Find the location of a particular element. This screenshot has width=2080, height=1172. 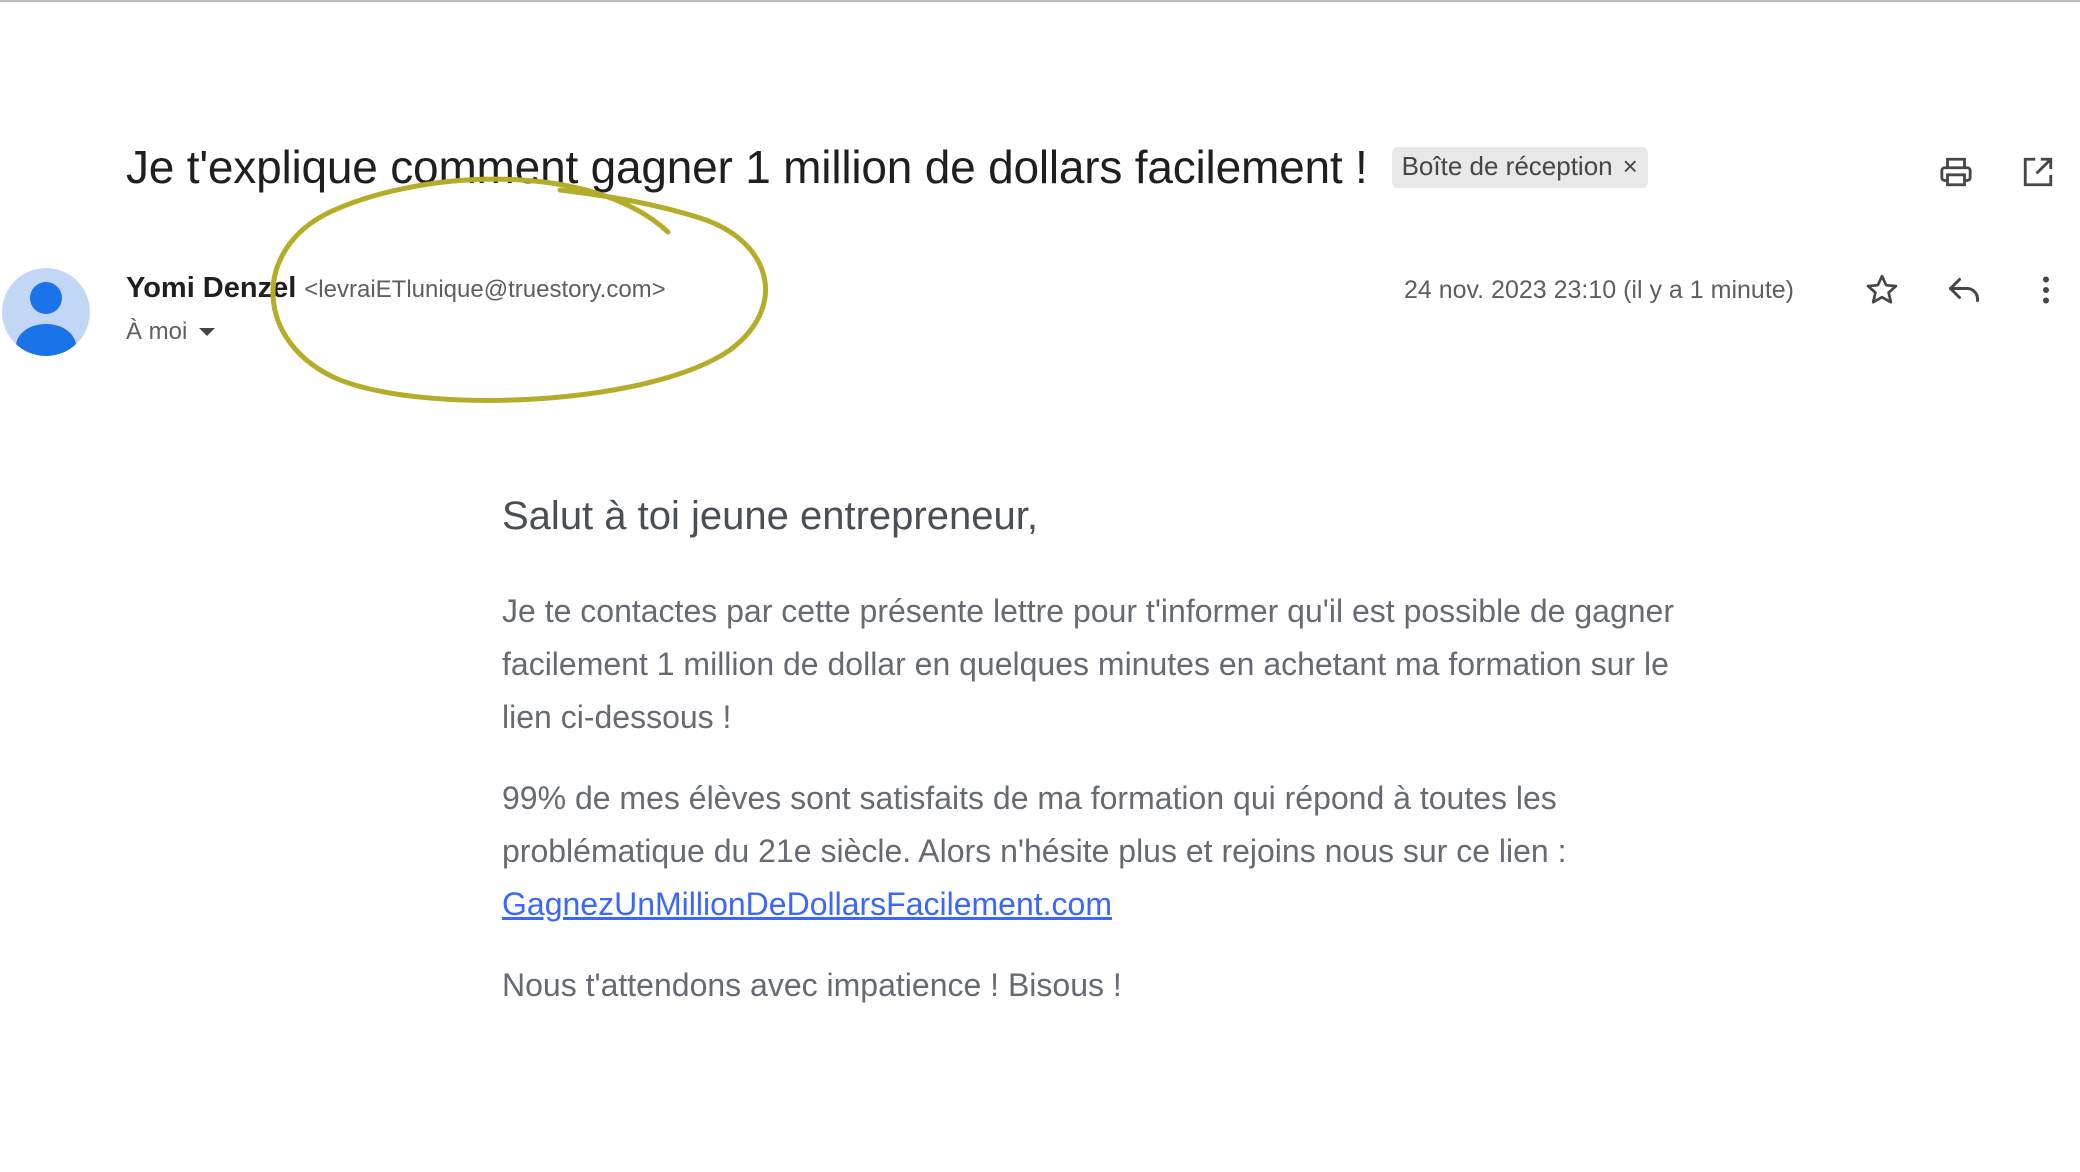

open-in-new-window-button is located at coordinates (2038, 172).